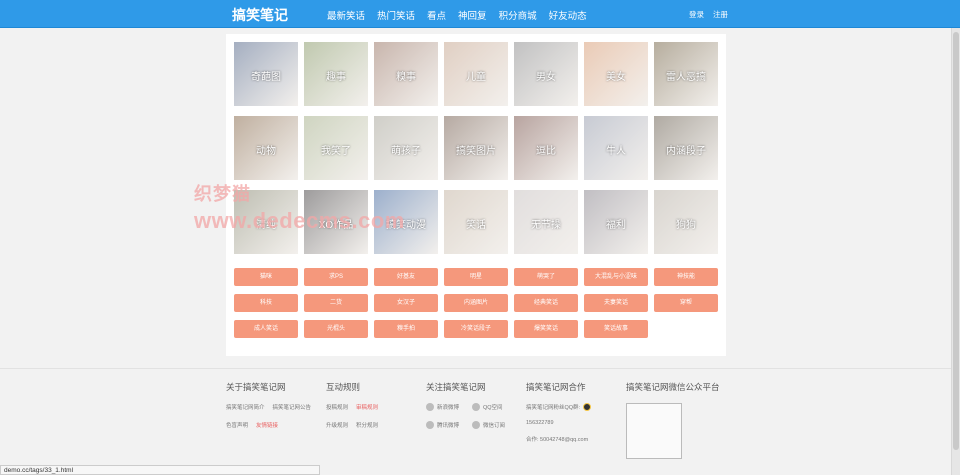 The height and width of the screenshot is (475, 960). I want to click on footer-coop-title: 搞笑笔记网合作, so click(556, 387).